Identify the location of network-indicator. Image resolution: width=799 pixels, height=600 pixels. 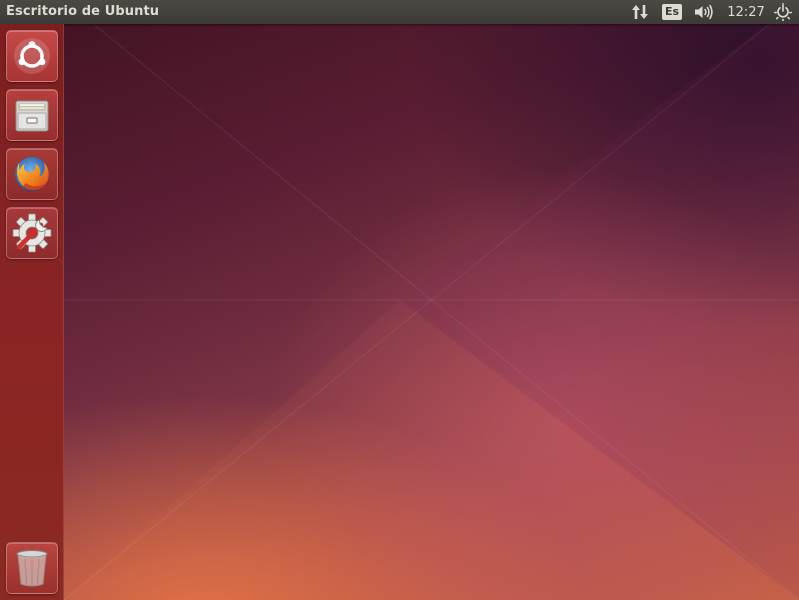
(640, 12).